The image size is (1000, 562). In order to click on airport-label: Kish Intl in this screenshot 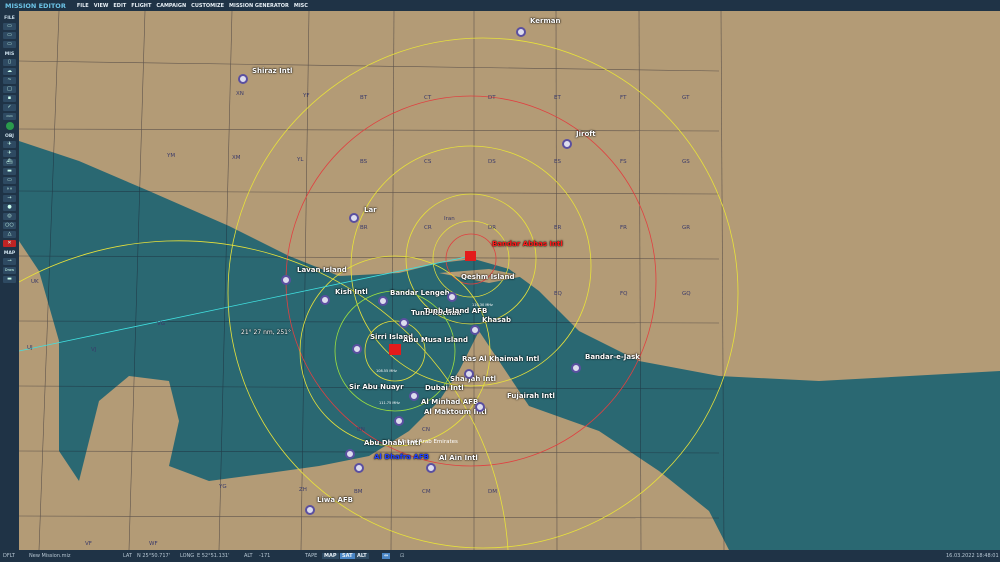, I will do `click(351, 292)`.